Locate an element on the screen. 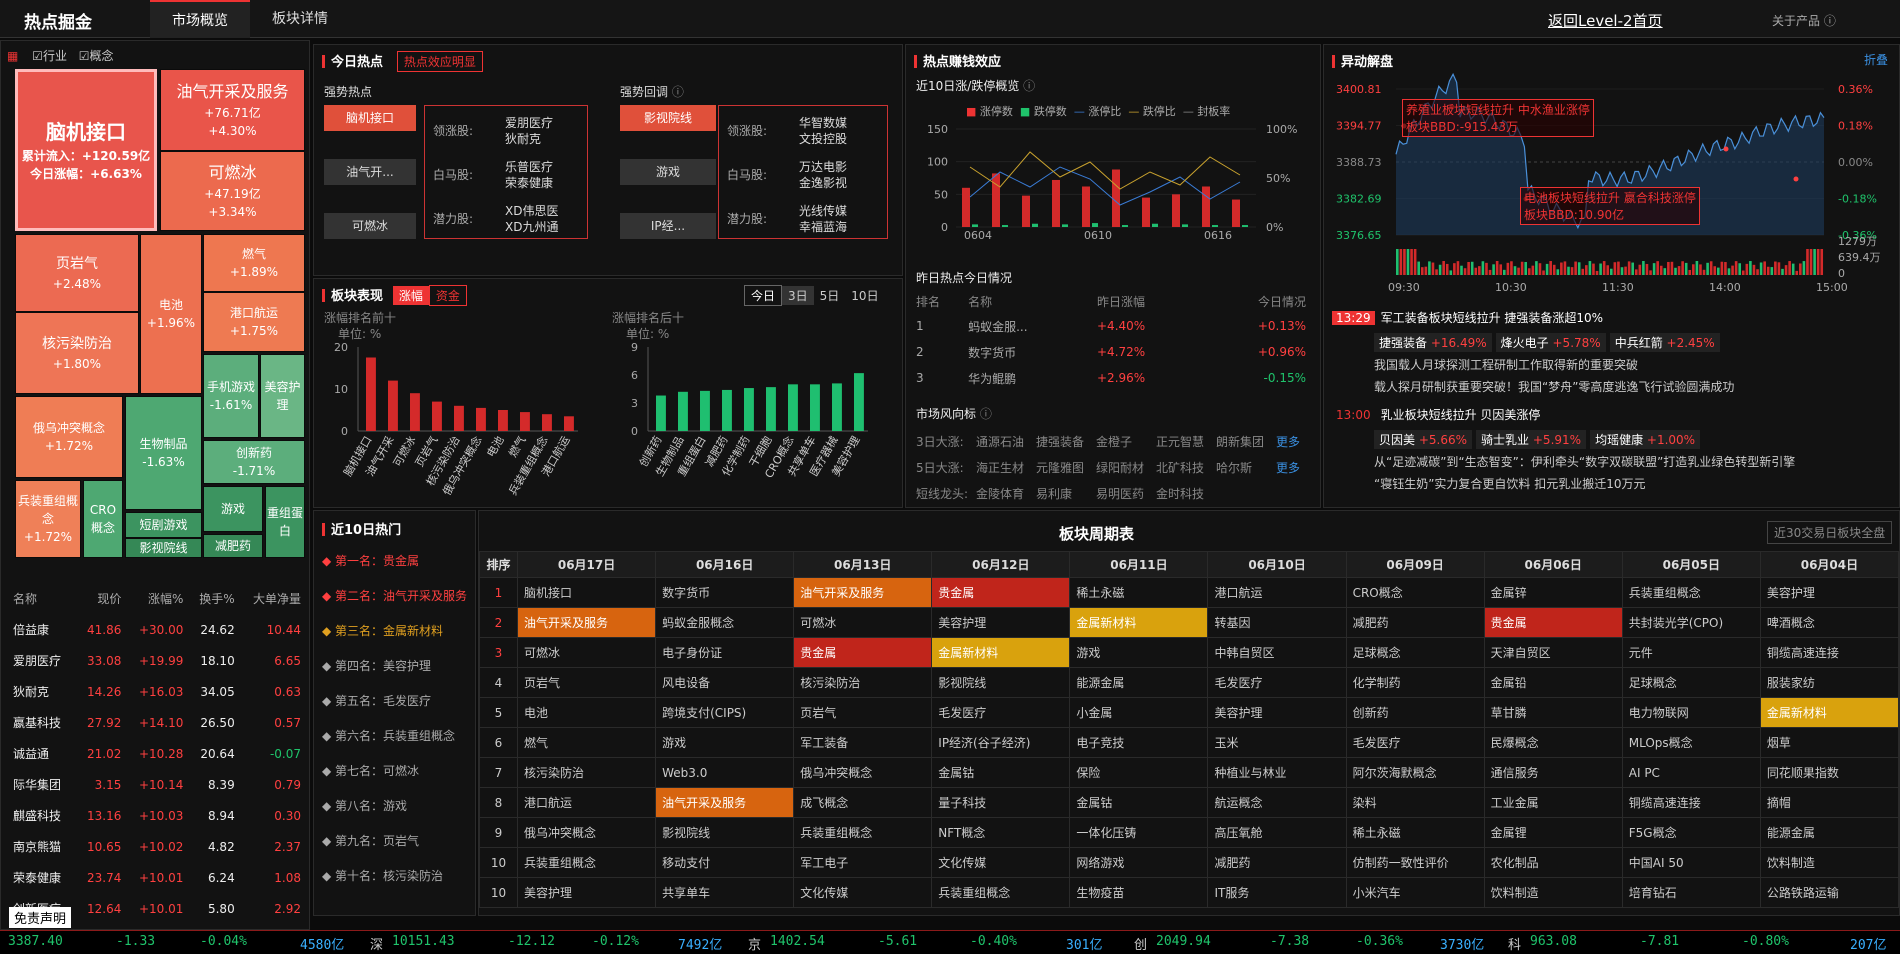 This screenshot has height=954, width=1900. treemap-tile: 可燃冰 +47.19亿 +3.34% is located at coordinates (232, 191).